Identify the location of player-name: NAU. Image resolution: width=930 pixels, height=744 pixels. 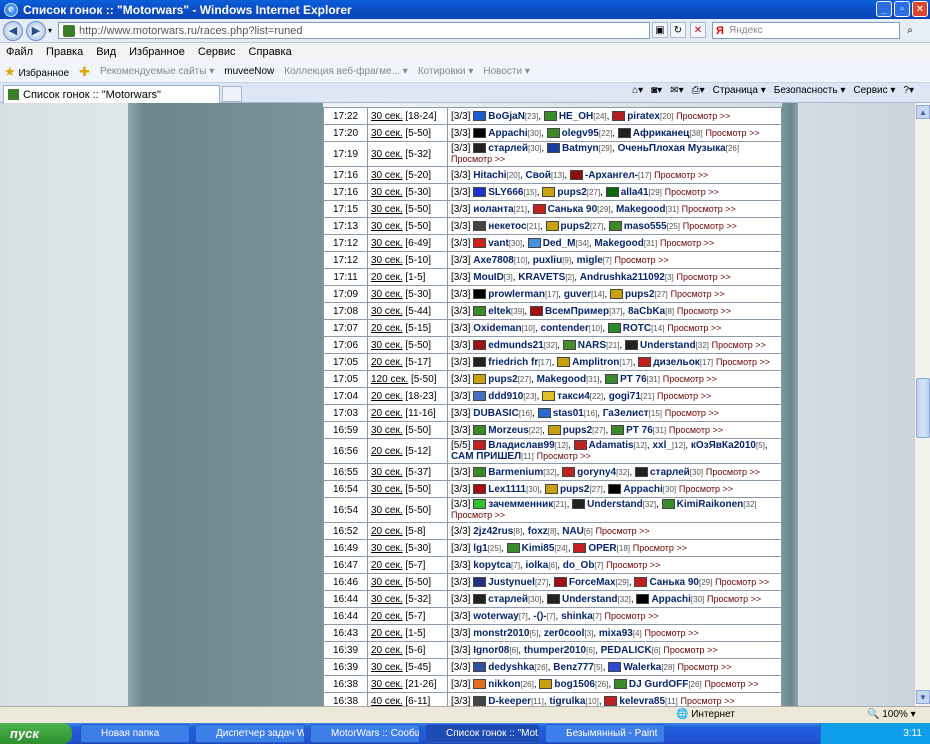
(573, 531).